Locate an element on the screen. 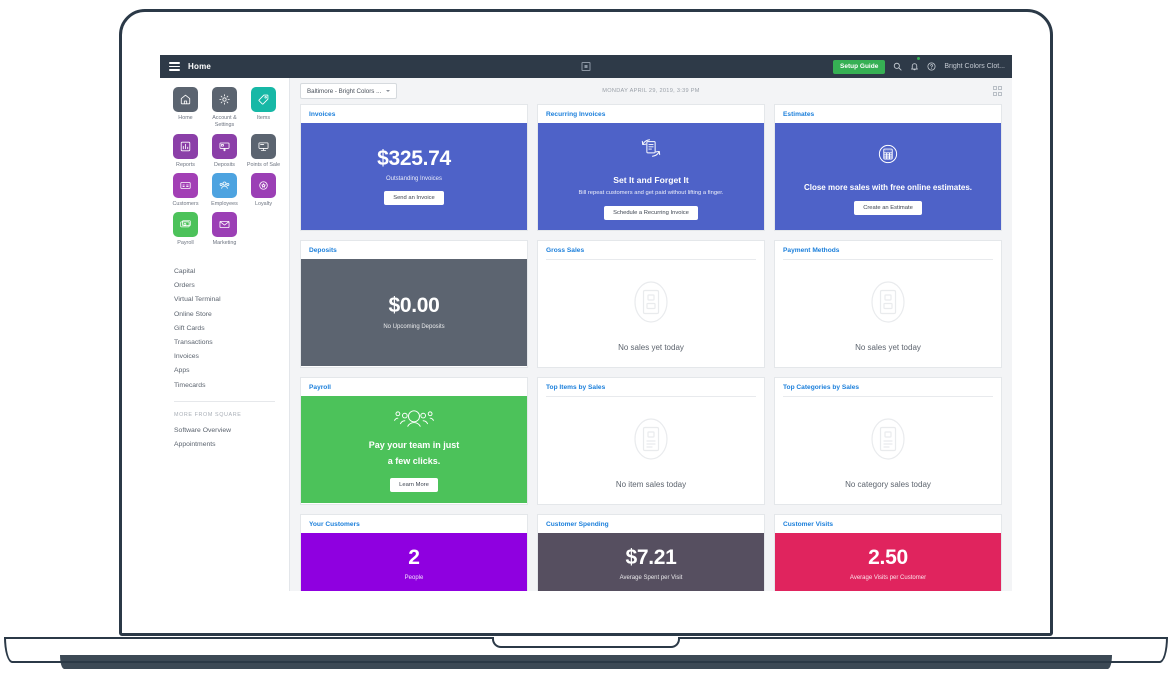 This screenshot has width=1172, height=682. card-title: Top Categories by Sales is located at coordinates (888, 387).